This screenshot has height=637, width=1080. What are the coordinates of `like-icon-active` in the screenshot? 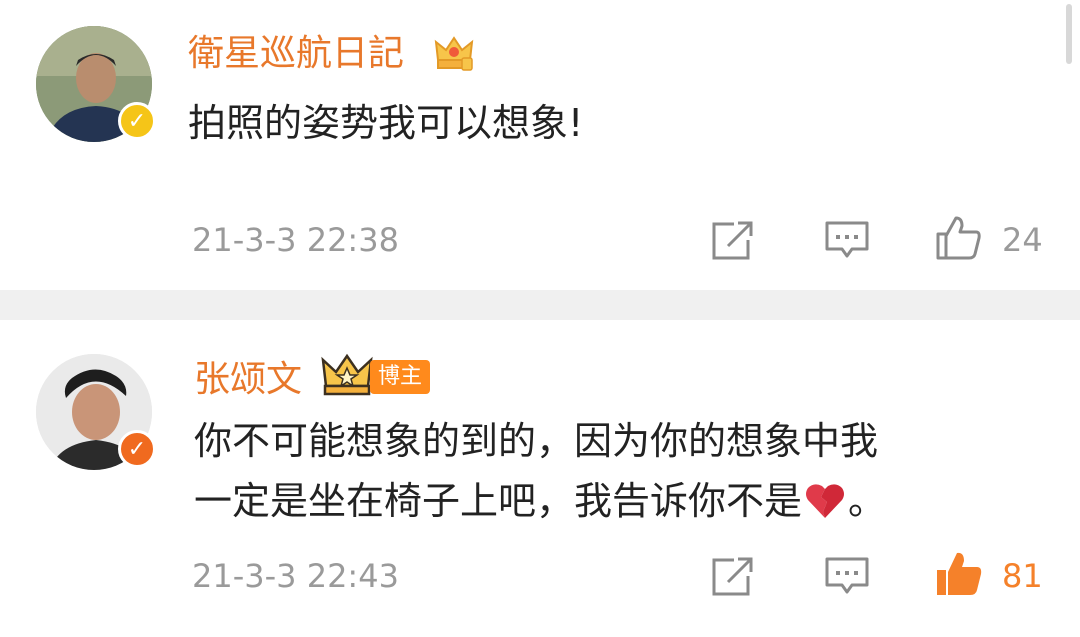 It's located at (959, 574).